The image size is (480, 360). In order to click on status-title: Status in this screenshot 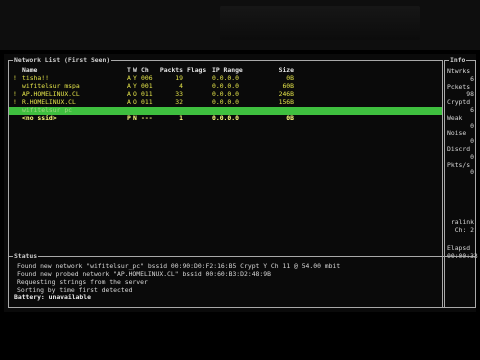, I will do `click(26, 256)`.